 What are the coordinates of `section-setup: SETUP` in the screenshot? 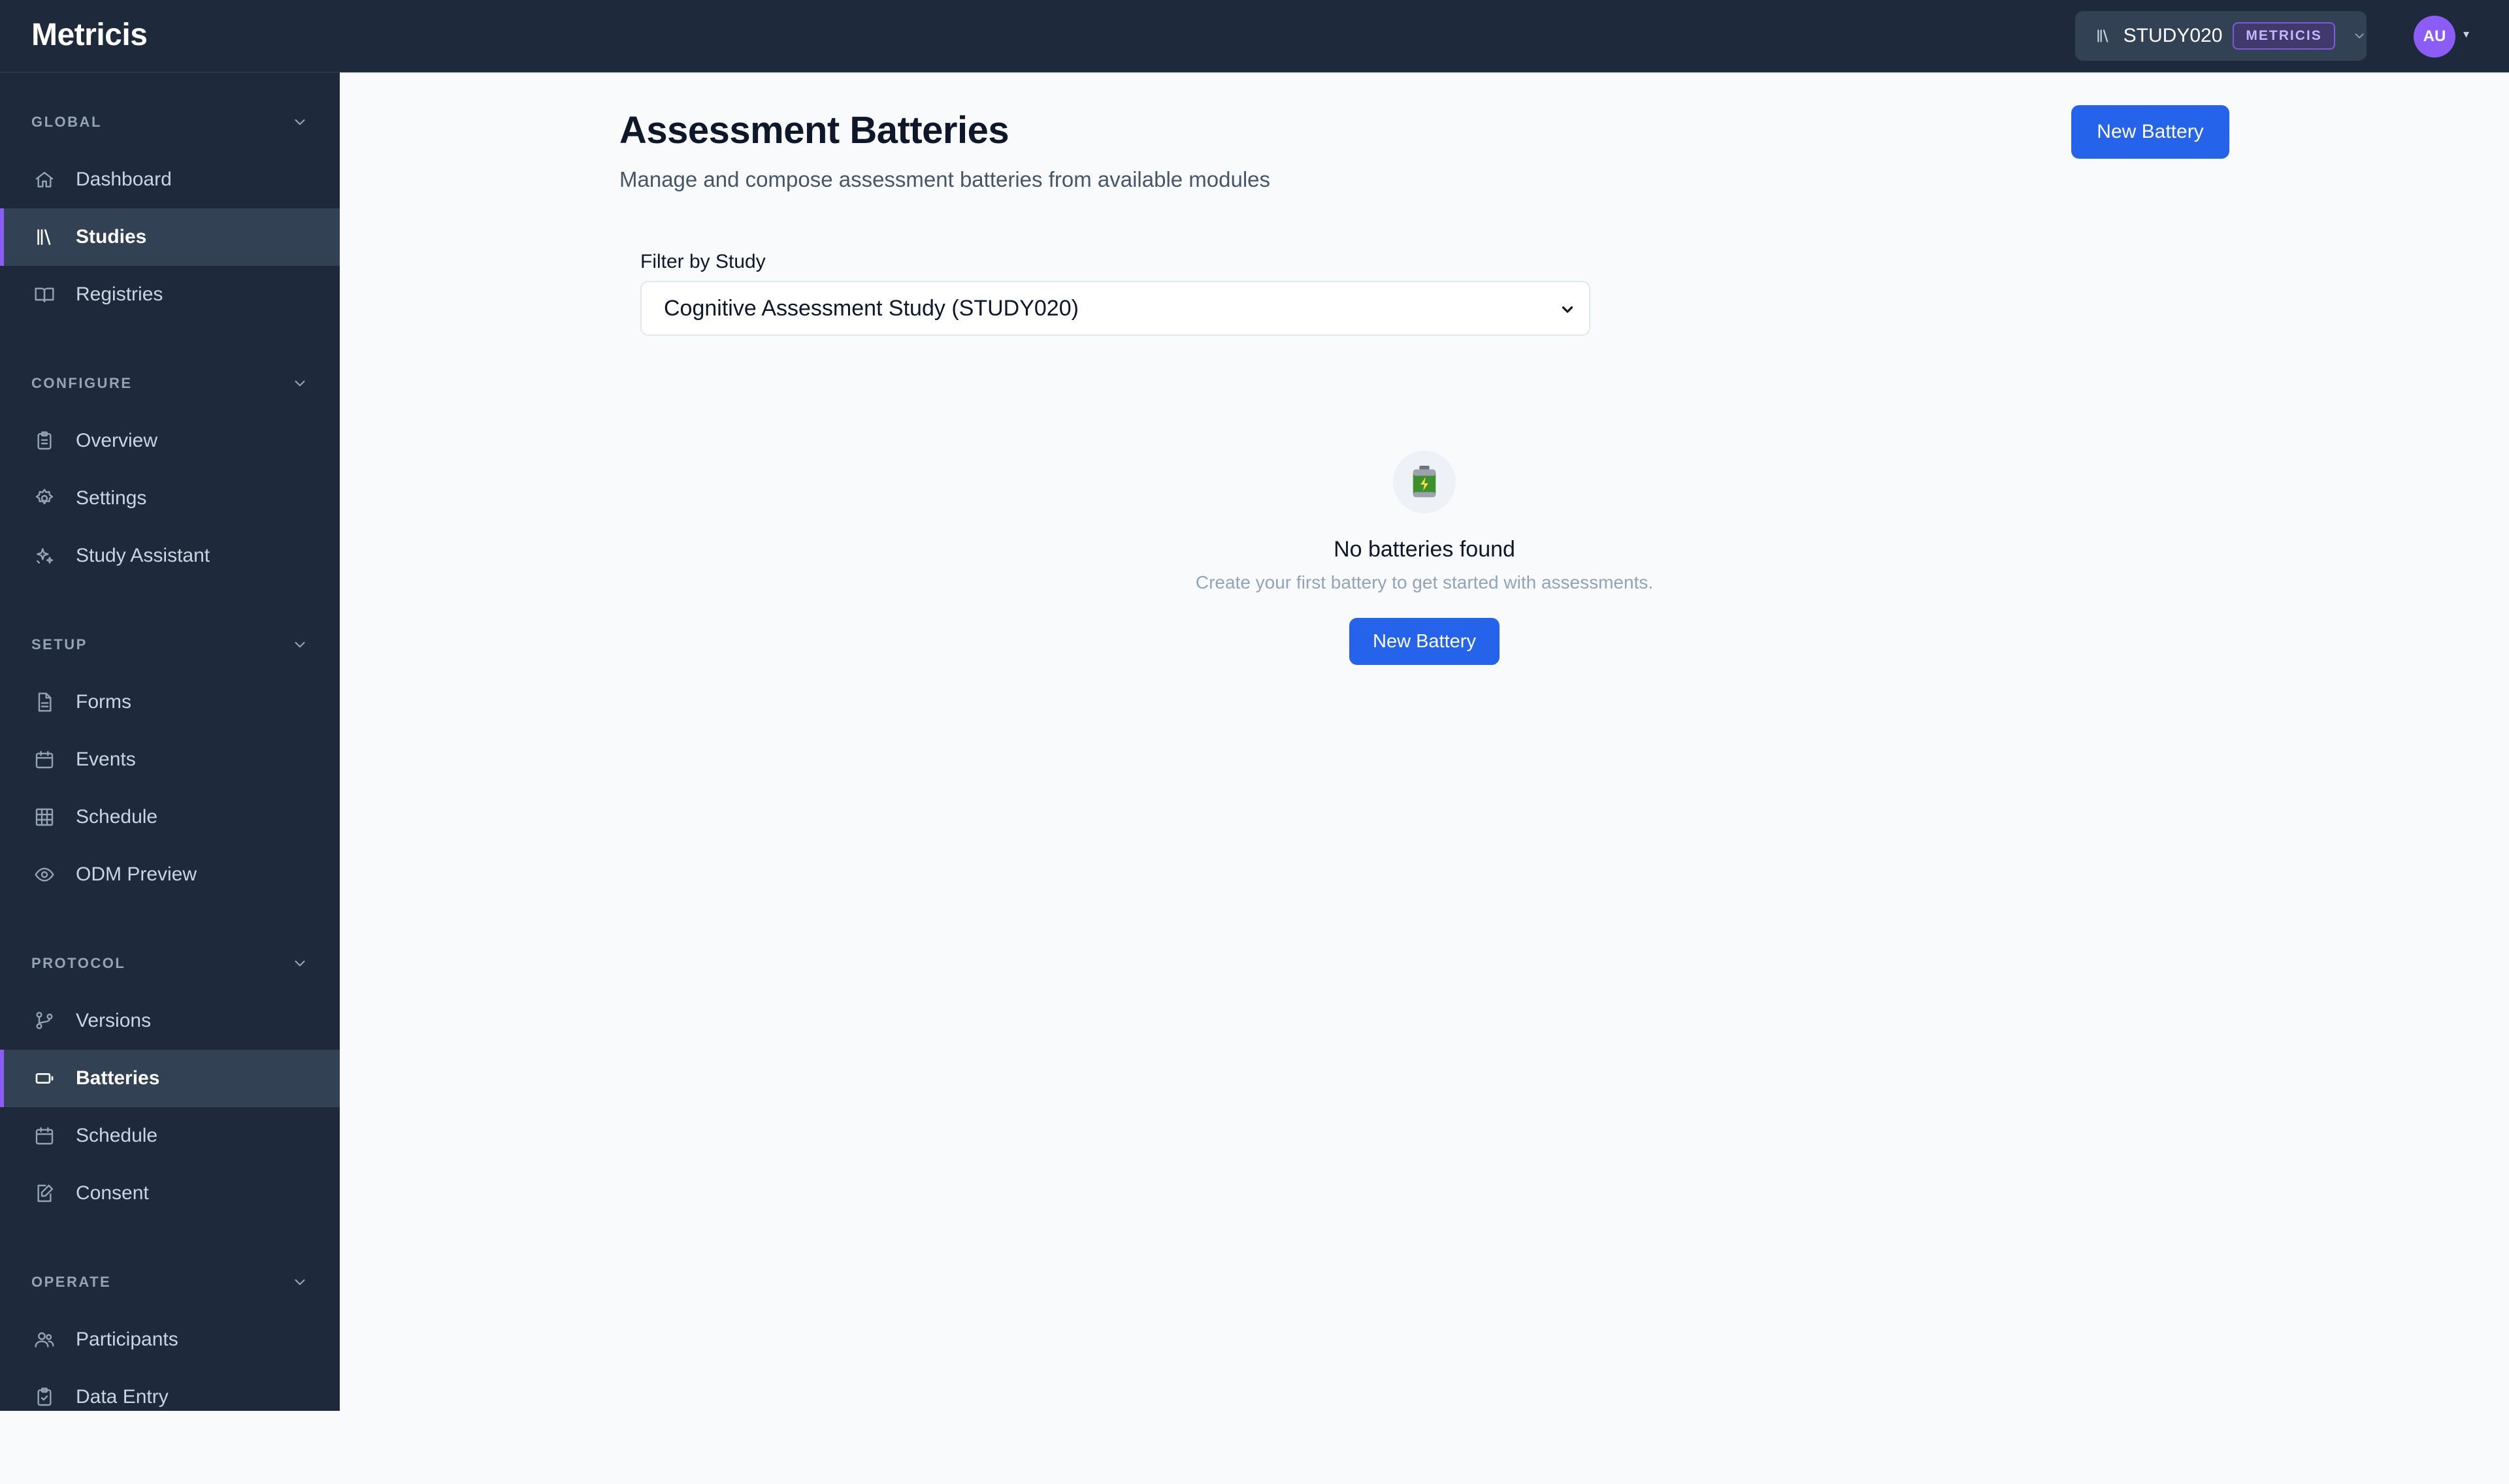 It's located at (169, 645).